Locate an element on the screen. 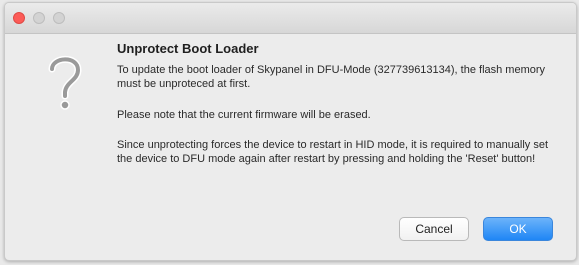 Image resolution: width=579 pixels, height=265 pixels. close-window-button is located at coordinates (19, 18).